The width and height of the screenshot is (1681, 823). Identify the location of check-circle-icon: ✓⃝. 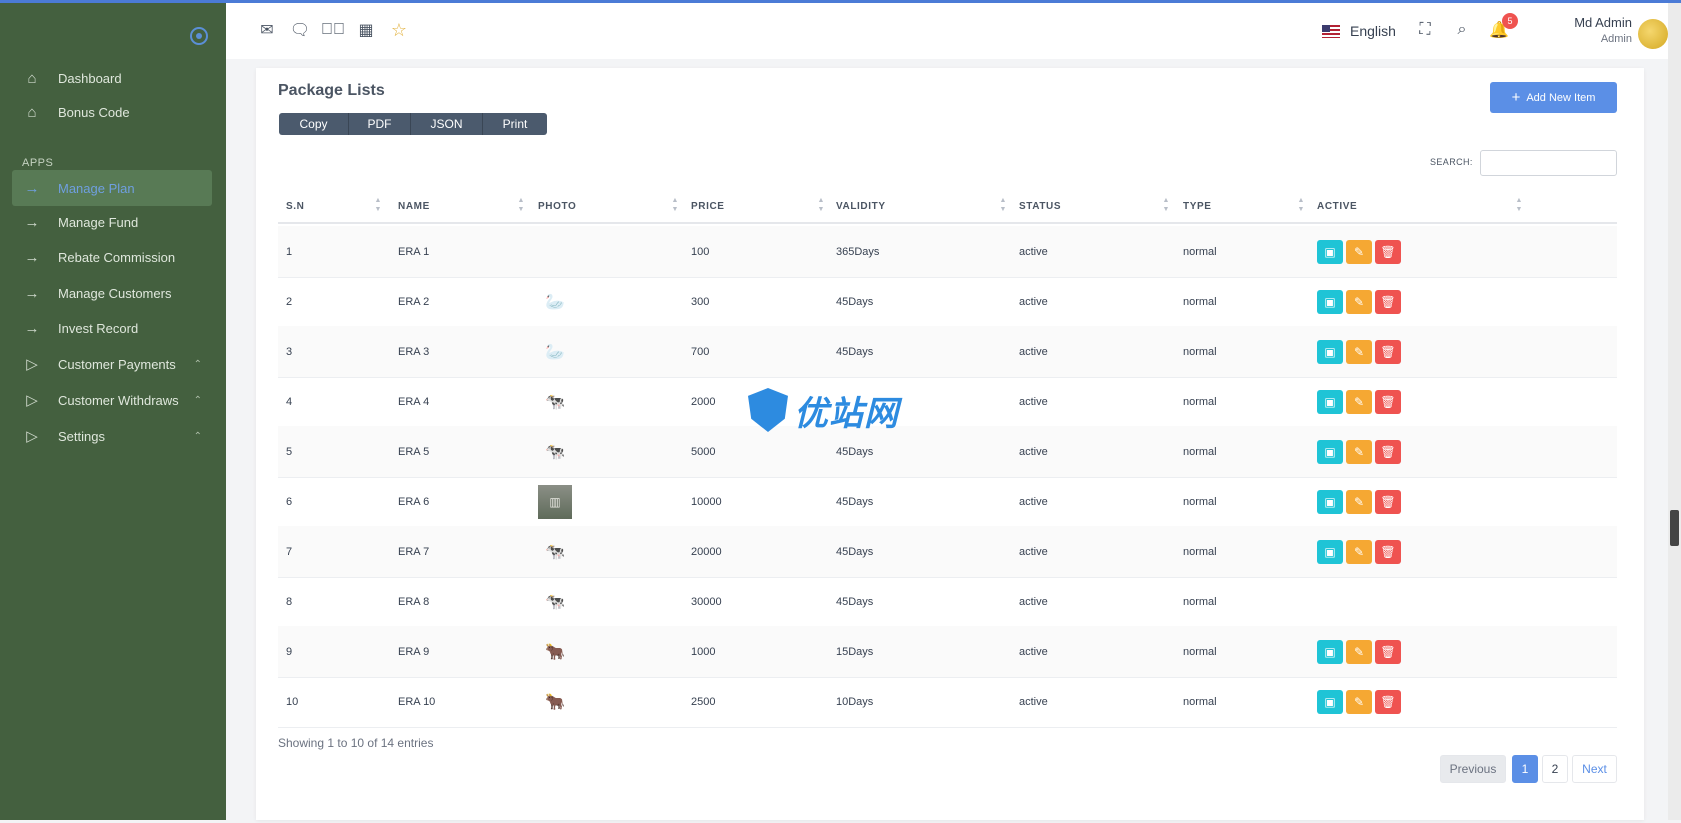
(333, 30).